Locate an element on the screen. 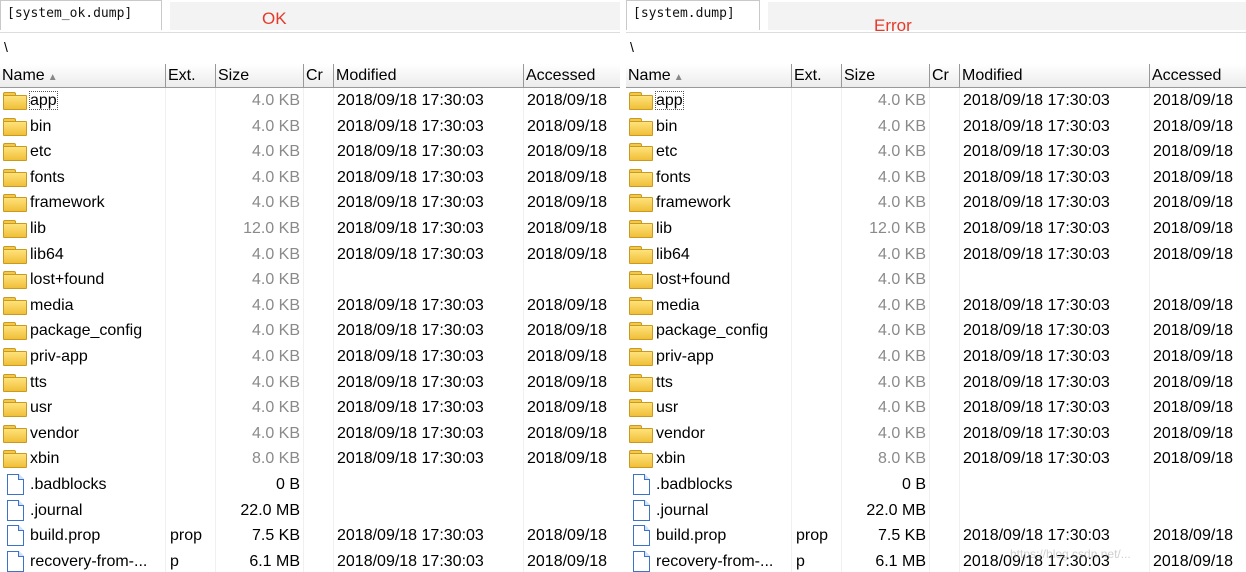  file-name-label: priv-app is located at coordinates (685, 356).